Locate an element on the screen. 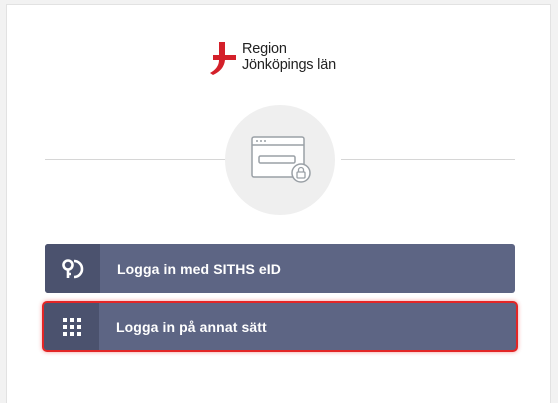 Image resolution: width=558 pixels, height=403 pixels. other-login-button: Logga in på annat sätt is located at coordinates (280, 326).